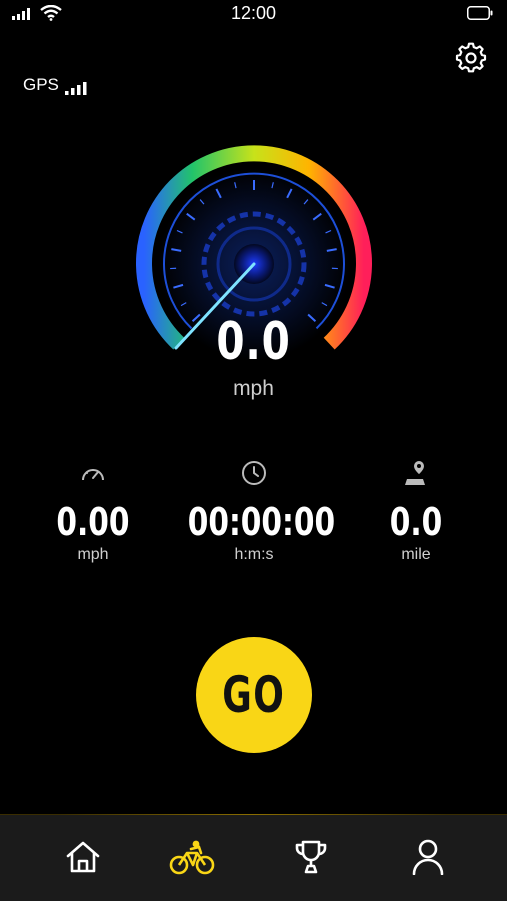 The width and height of the screenshot is (507, 901). Describe the element at coordinates (416, 522) in the screenshot. I see `stat-value: 0.0` at that location.